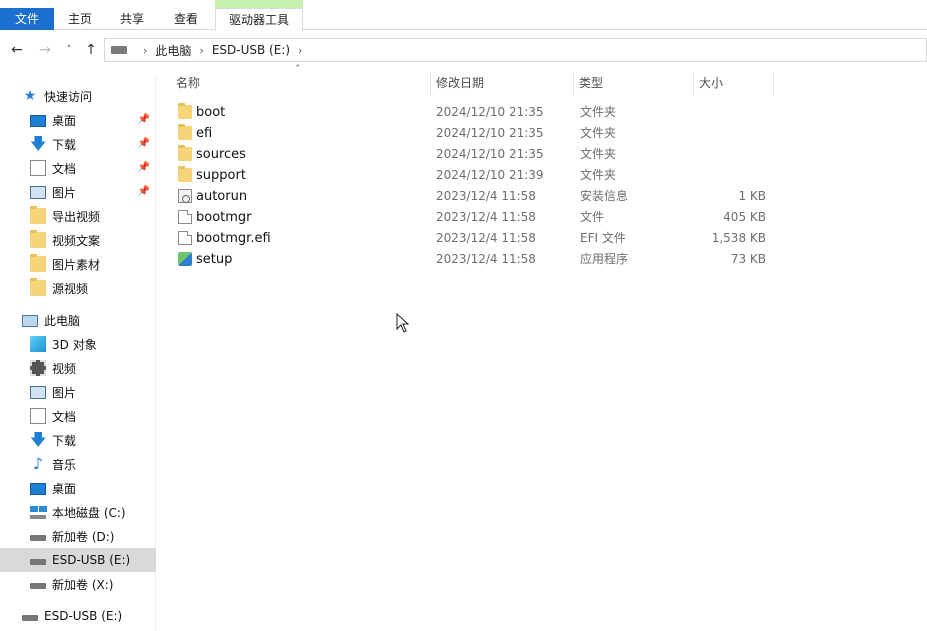  Describe the element at coordinates (78, 392) in the screenshot. I see `sidebar-item-pc-pictures: 图片` at that location.